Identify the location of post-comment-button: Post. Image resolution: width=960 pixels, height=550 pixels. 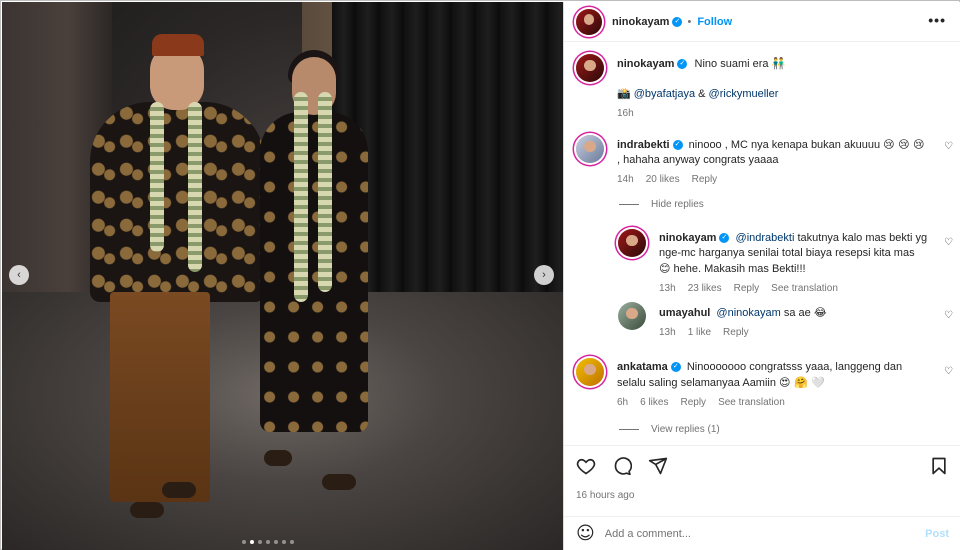
(937, 534).